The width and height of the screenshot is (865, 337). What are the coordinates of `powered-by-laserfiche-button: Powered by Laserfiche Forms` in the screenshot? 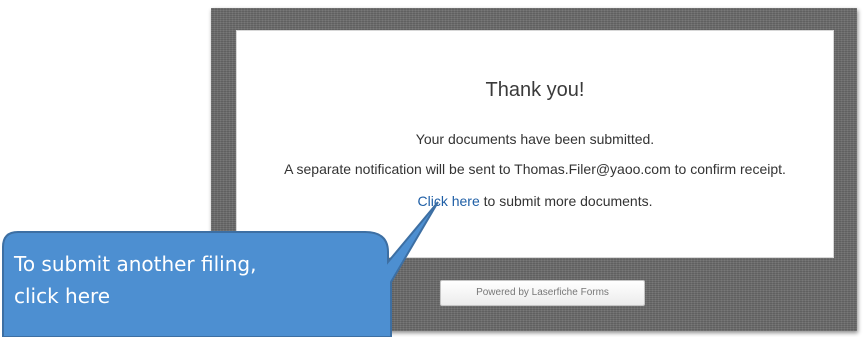 It's located at (542, 293).